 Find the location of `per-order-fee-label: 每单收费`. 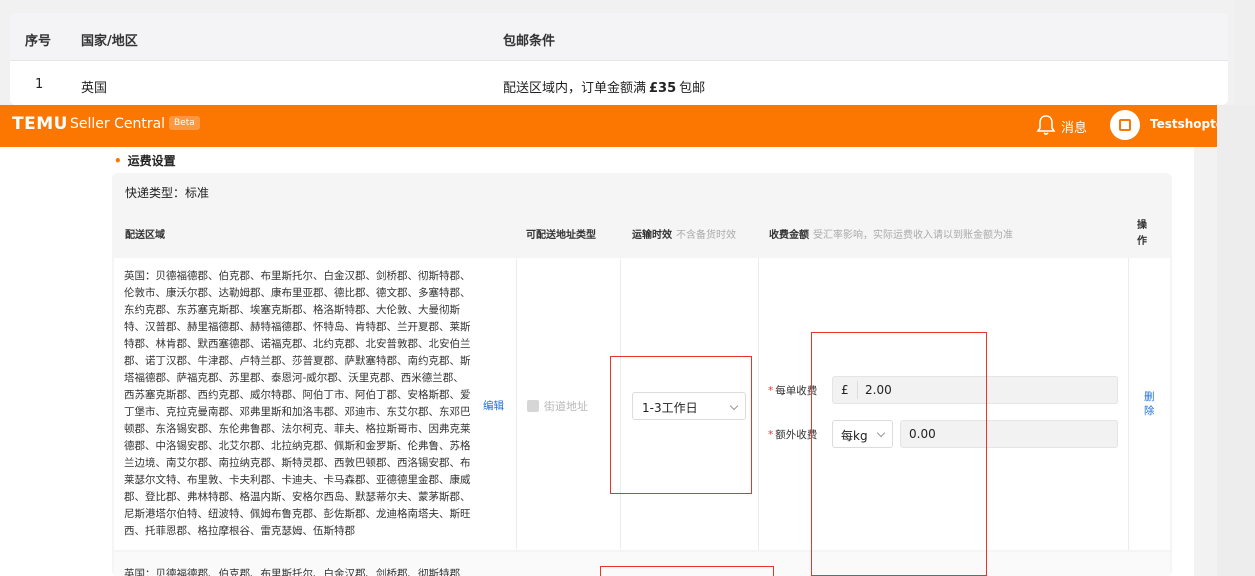

per-order-fee-label: 每单收费 is located at coordinates (792, 390).